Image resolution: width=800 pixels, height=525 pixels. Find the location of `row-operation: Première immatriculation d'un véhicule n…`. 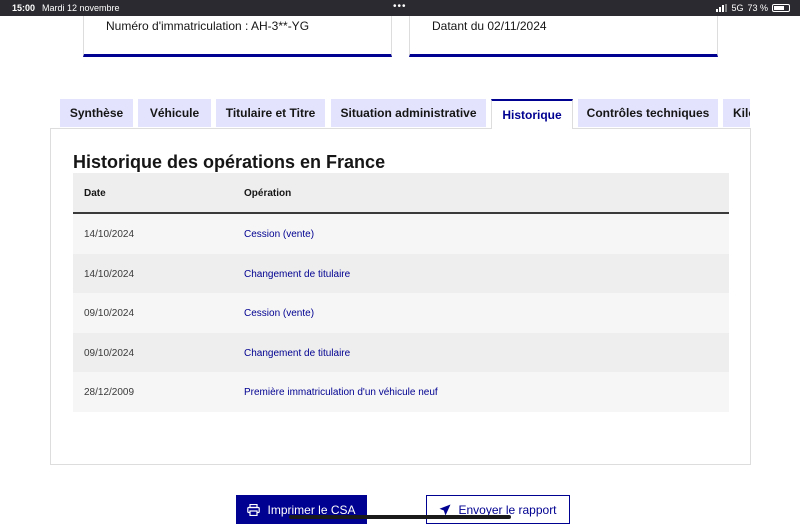

row-operation: Première immatriculation d'un véhicule n… is located at coordinates (341, 393).